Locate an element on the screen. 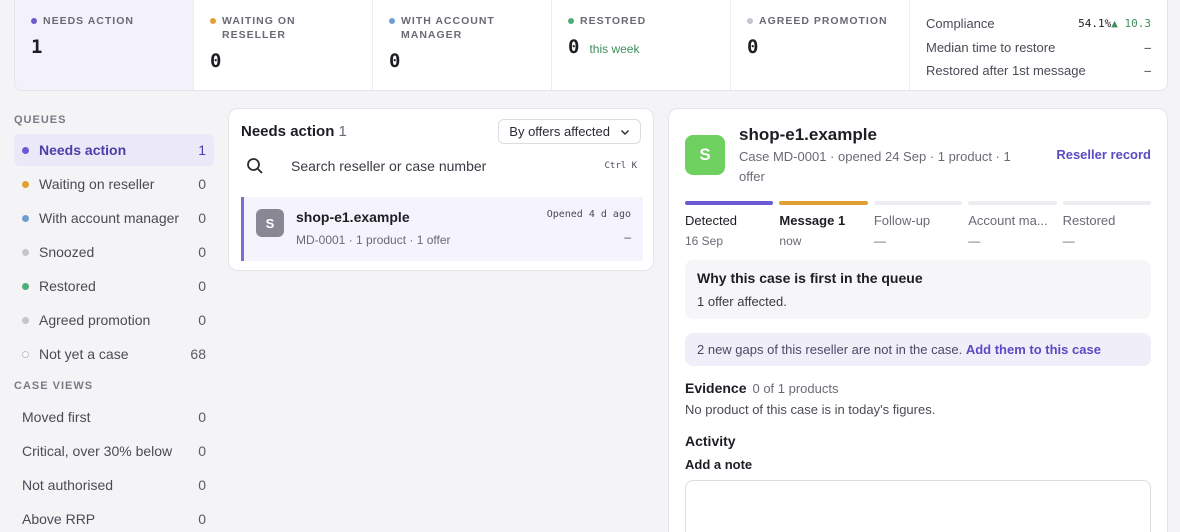 This screenshot has height=532, width=1180. sidebar-item-count: 68 is located at coordinates (198, 354).